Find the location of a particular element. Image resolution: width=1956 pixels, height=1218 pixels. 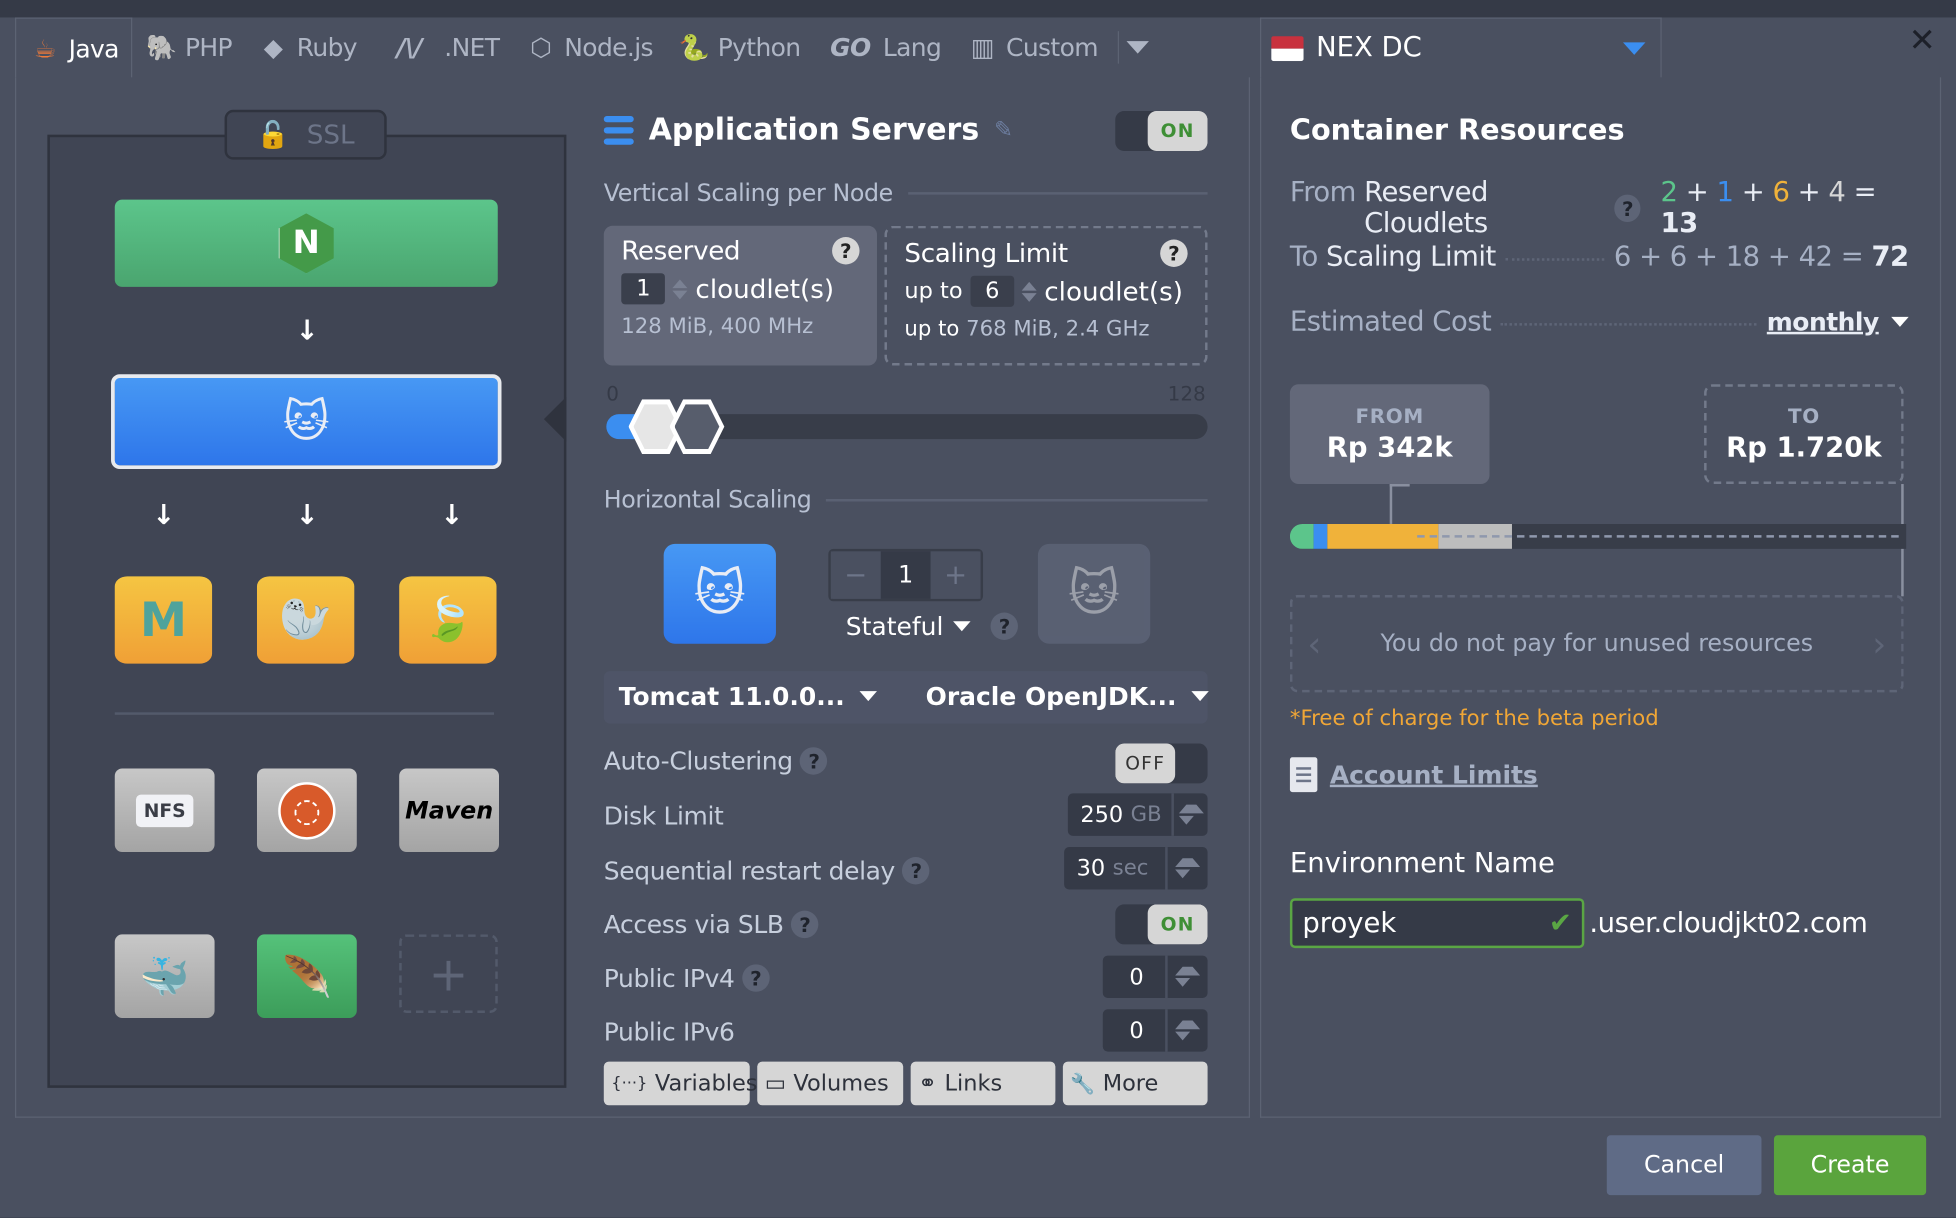

ipv4-spinner is located at coordinates (1186, 976).